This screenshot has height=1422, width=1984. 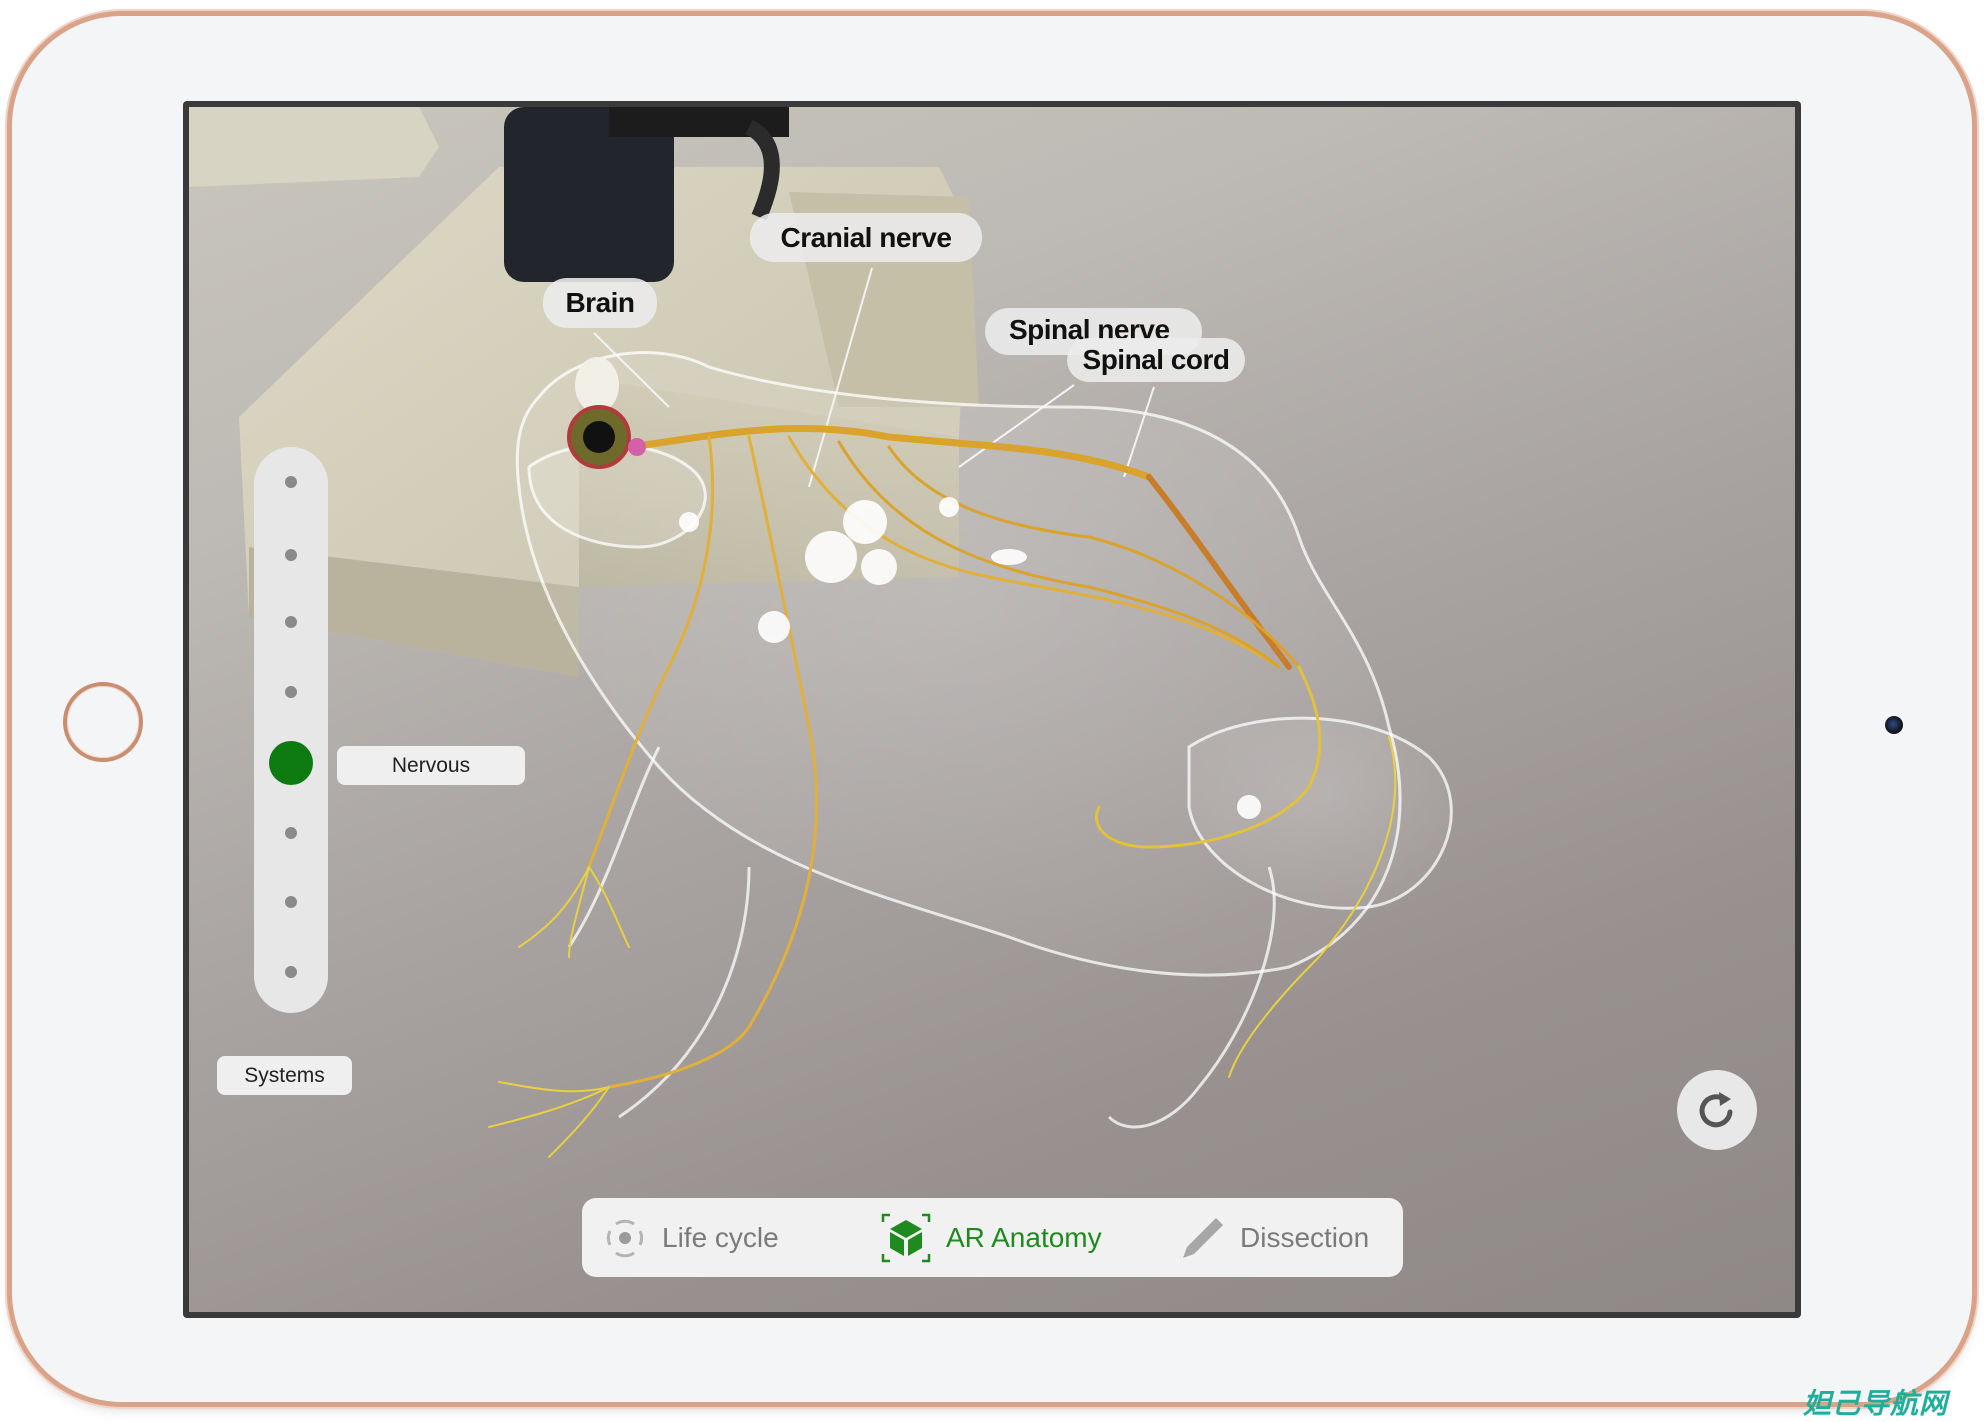 I want to click on camera-icon, so click(x=1894, y=725).